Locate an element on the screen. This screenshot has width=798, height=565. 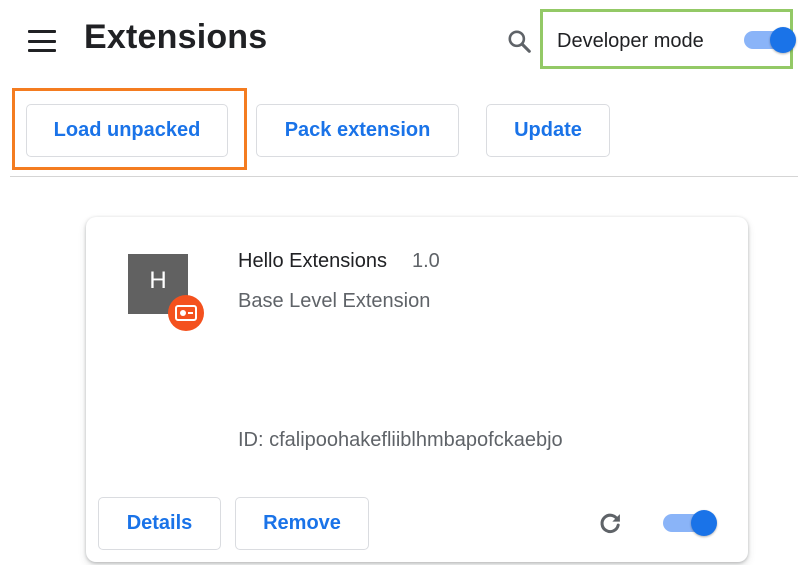
toolbar-divider is located at coordinates (404, 176).